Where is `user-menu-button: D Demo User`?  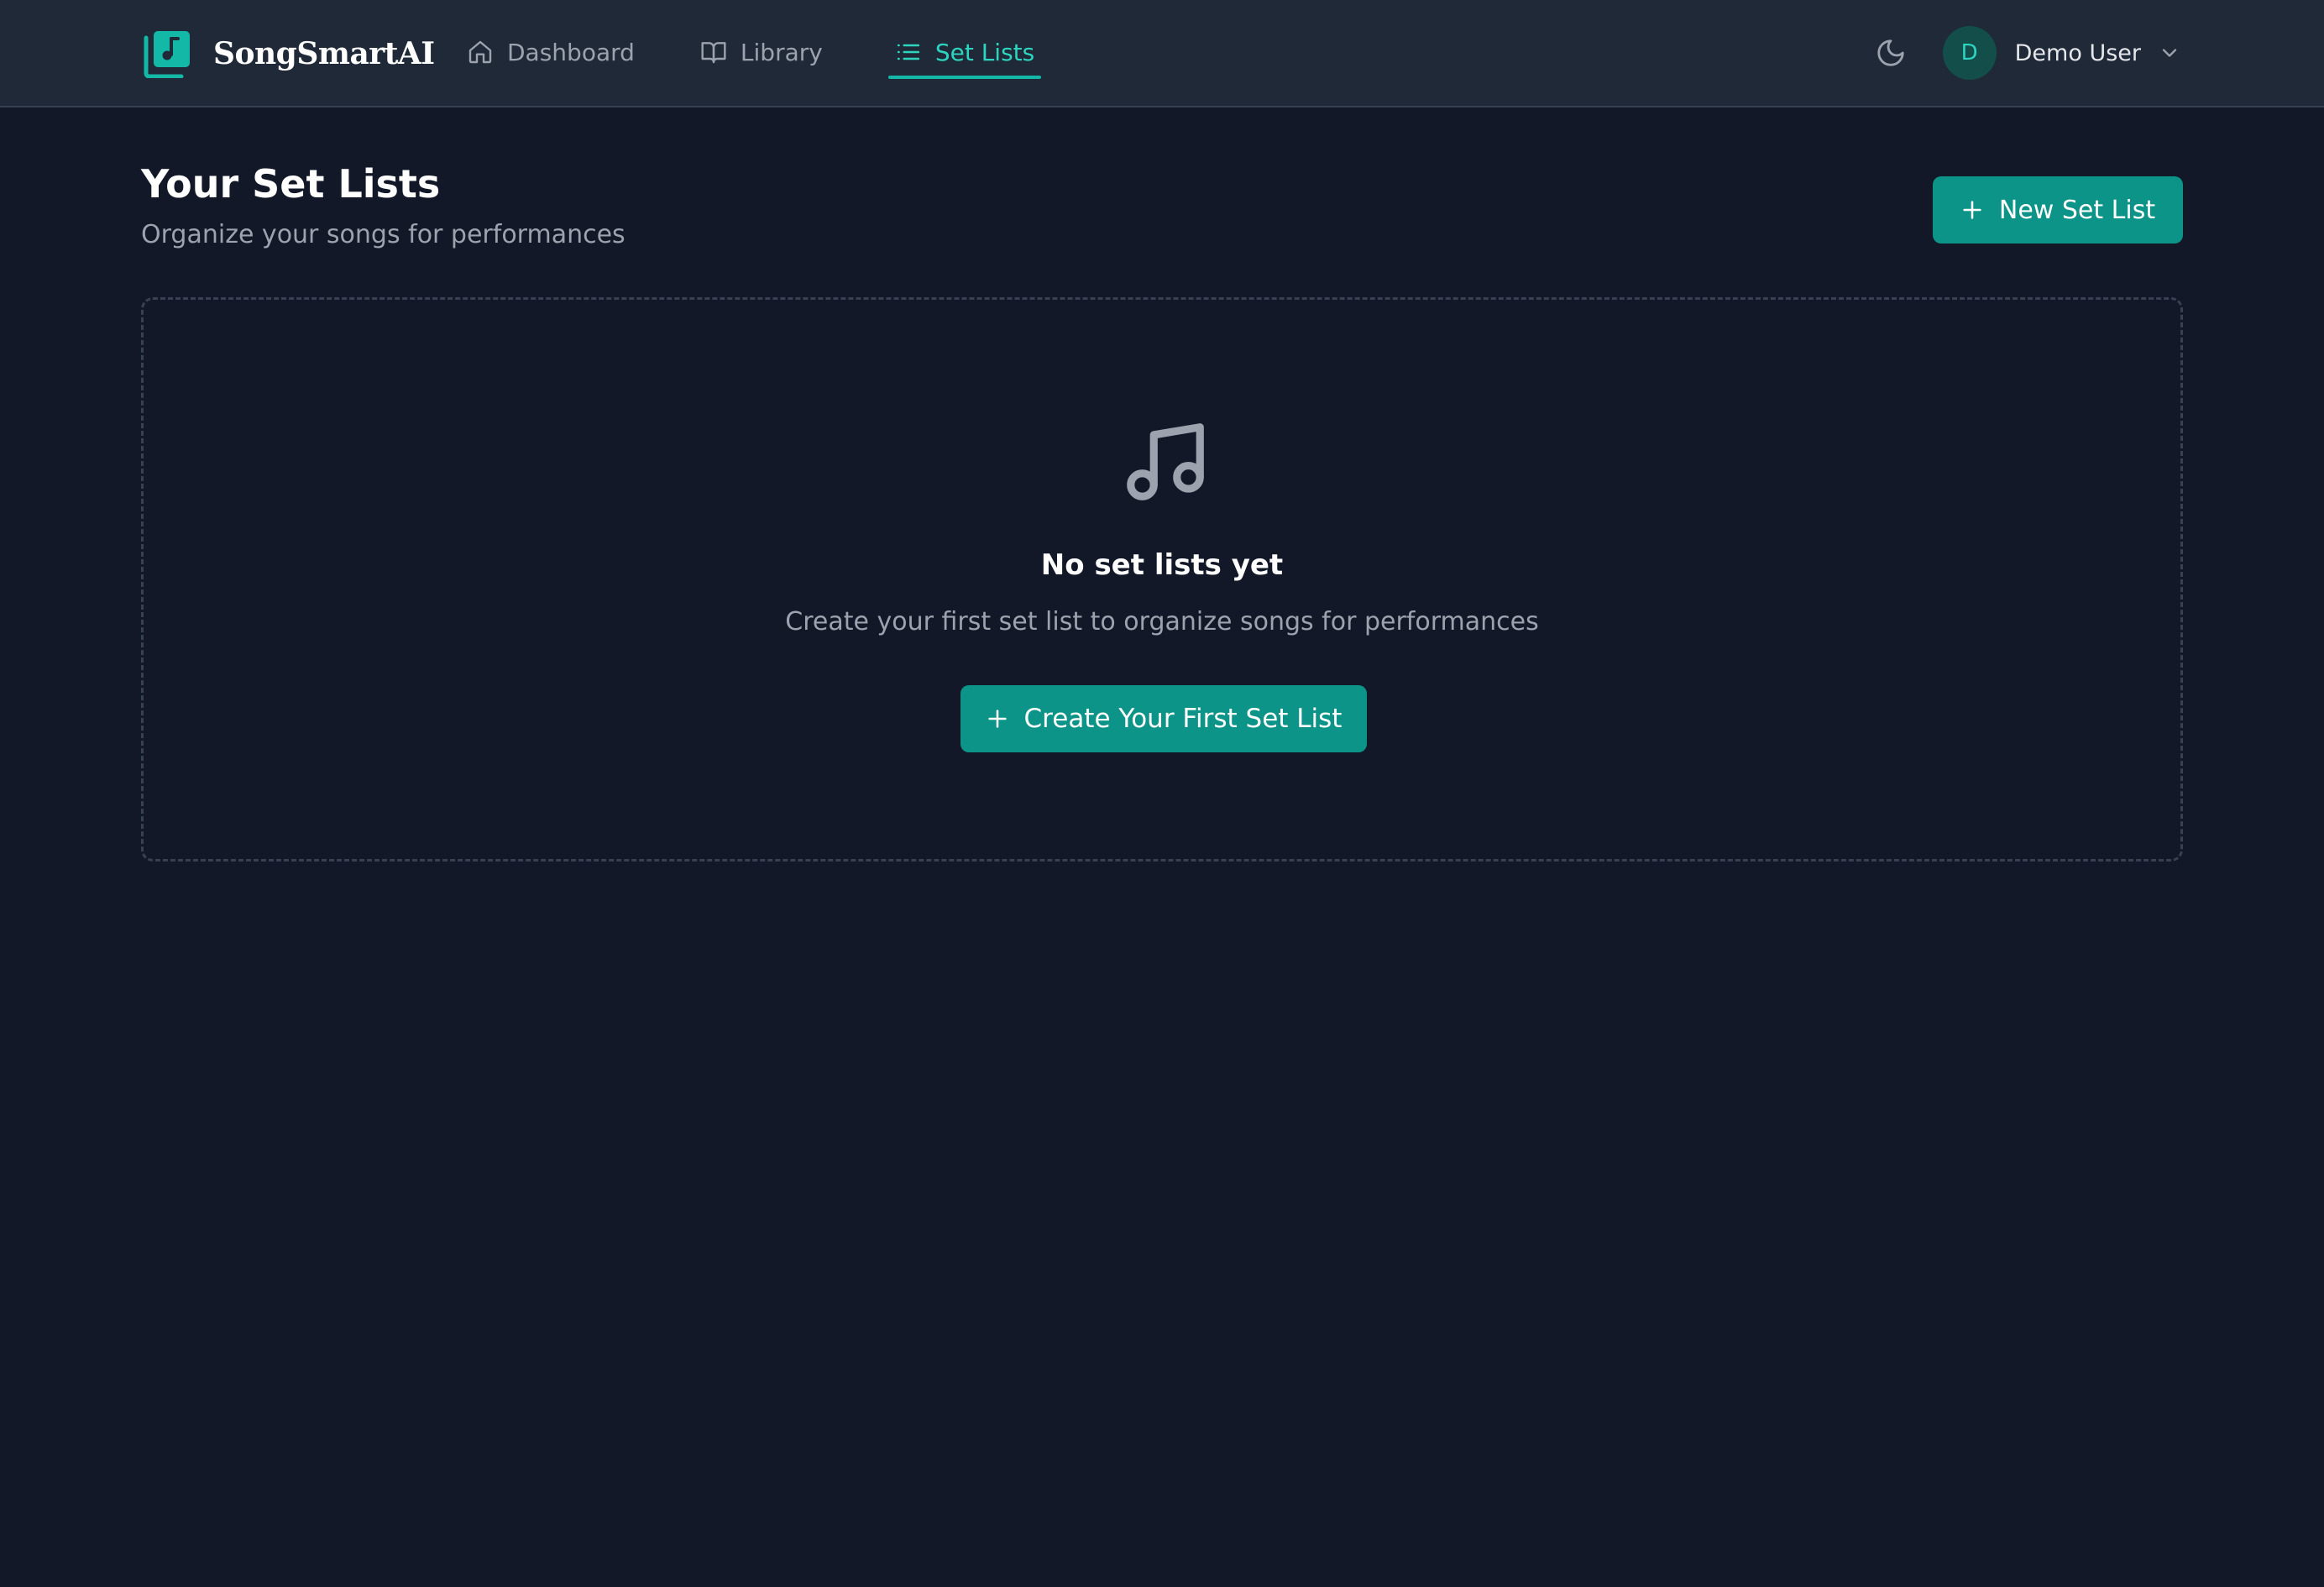 user-menu-button: D Demo User is located at coordinates (2062, 53).